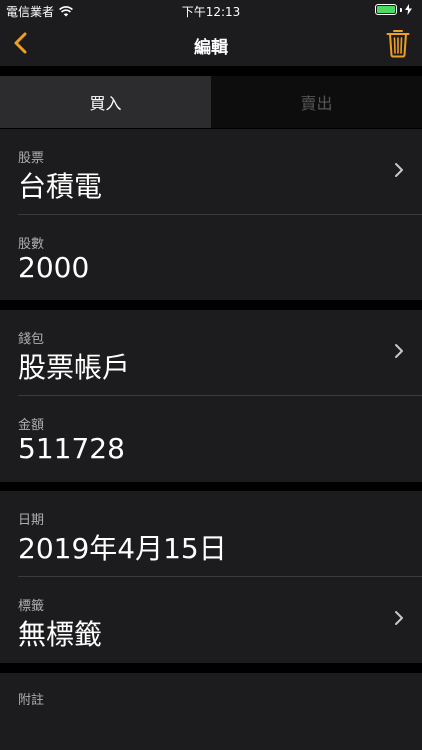 Image resolution: width=422 pixels, height=750 pixels. I want to click on amount-label: 金額, so click(31, 425).